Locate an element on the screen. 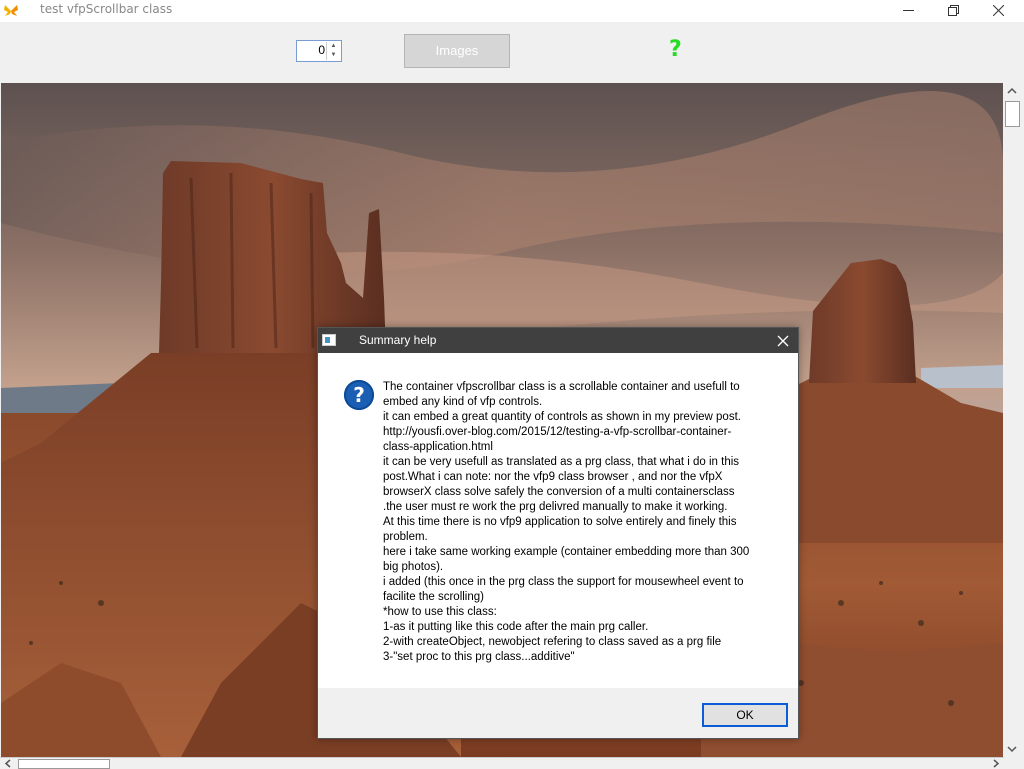 The height and width of the screenshot is (769, 1024). message-line: problem. is located at coordinates (405, 537).